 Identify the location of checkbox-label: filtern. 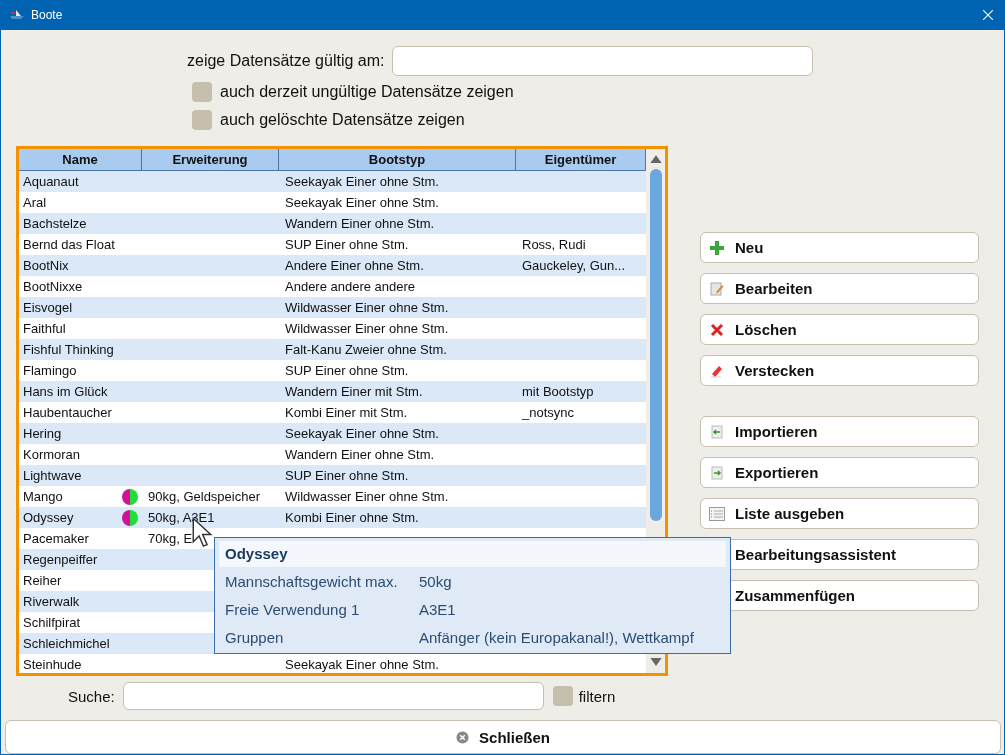
(597, 696).